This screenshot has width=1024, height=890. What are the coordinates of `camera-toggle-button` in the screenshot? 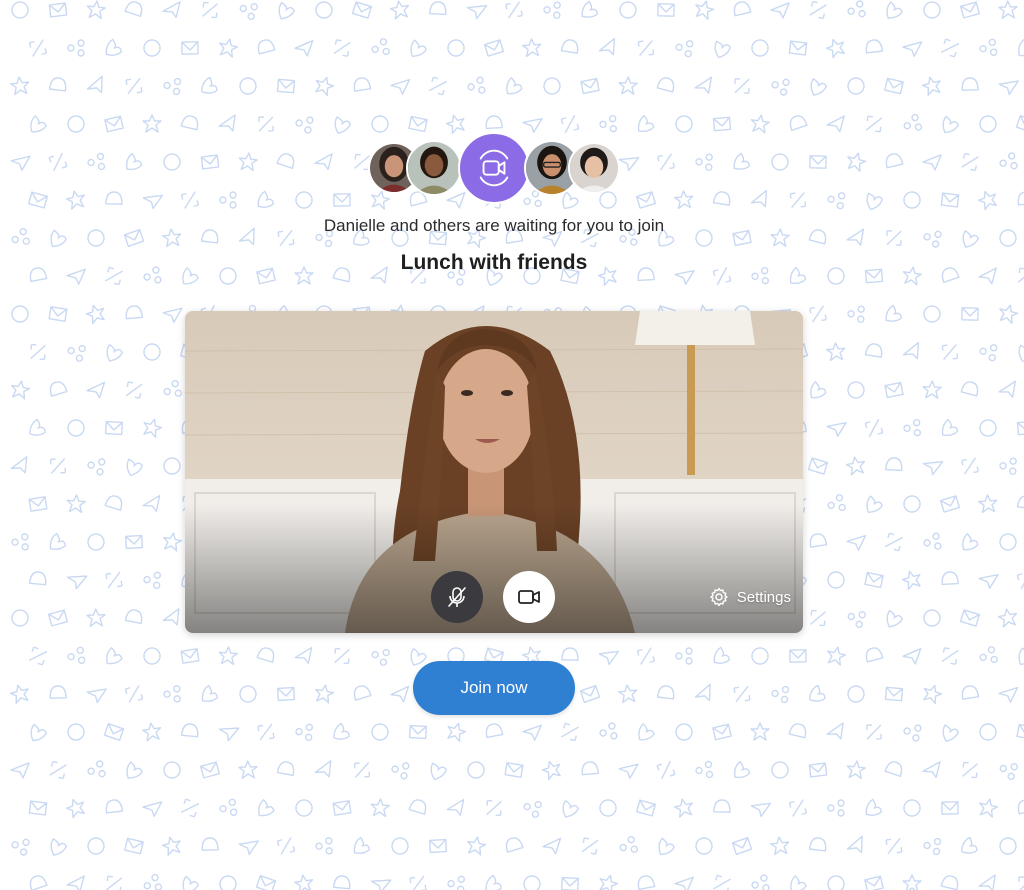 It's located at (529, 597).